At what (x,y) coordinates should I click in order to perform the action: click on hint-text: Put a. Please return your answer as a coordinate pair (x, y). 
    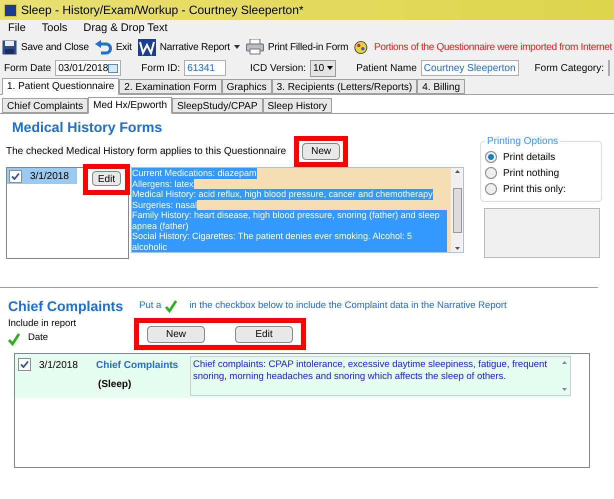
    Looking at the image, I should click on (150, 306).